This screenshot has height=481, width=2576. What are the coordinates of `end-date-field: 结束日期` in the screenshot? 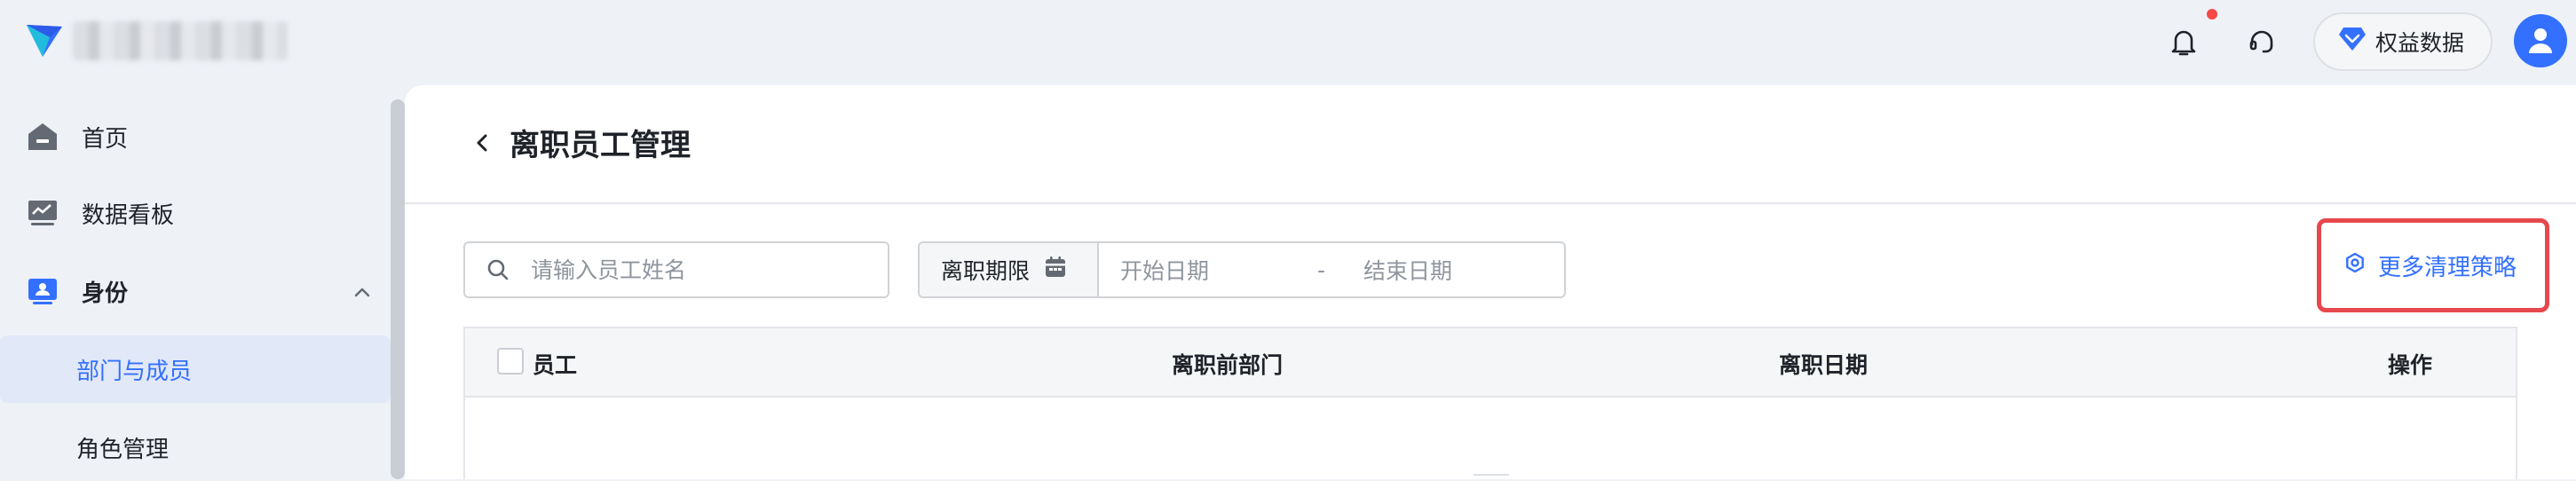 It's located at (1407, 270).